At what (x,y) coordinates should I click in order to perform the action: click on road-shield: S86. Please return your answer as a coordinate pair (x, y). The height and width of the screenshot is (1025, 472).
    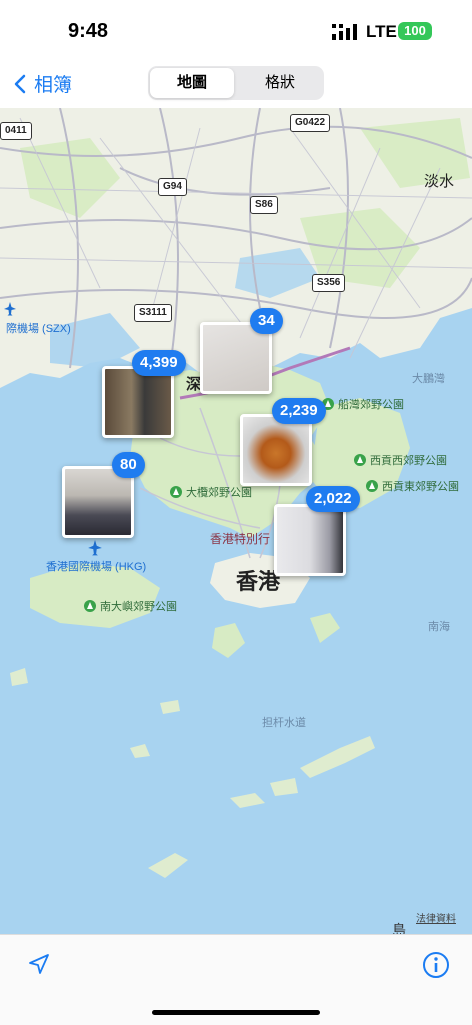
    Looking at the image, I should click on (264, 205).